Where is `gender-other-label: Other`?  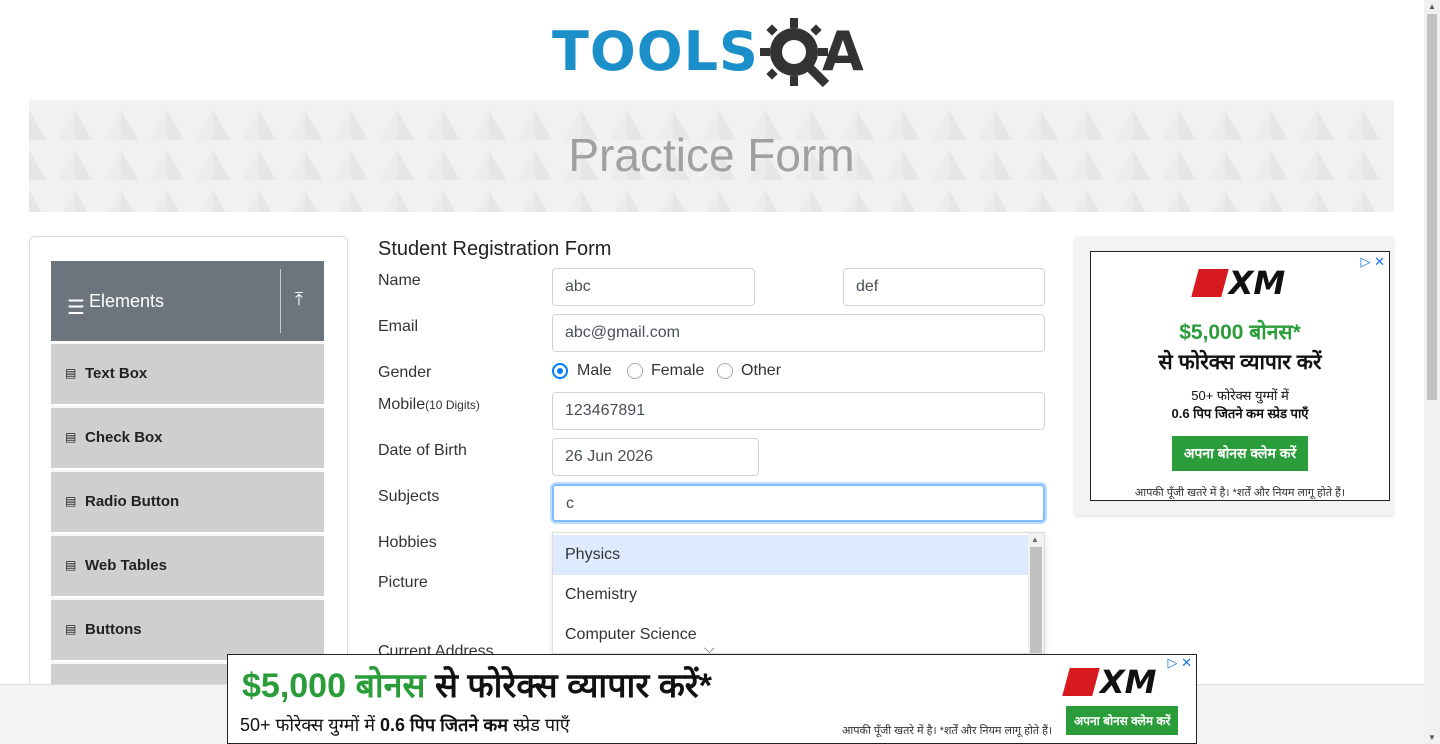 gender-other-label: Other is located at coordinates (761, 371).